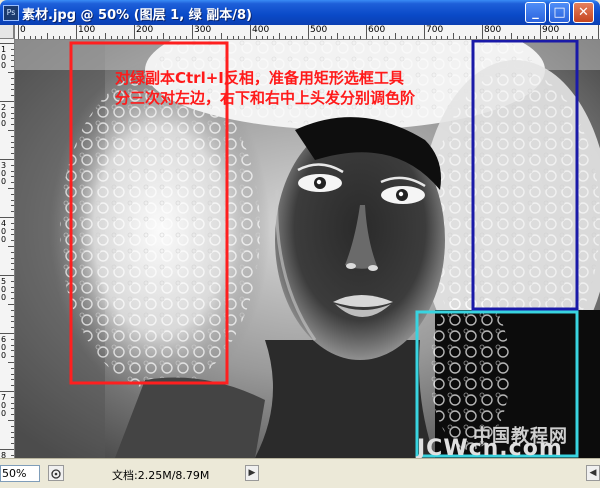 The height and width of the screenshot is (488, 600). Describe the element at coordinates (265, 98) in the screenshot. I see `annotation-line-2: 分三次对左边，右下和右中上头发分别调色阶` at that location.